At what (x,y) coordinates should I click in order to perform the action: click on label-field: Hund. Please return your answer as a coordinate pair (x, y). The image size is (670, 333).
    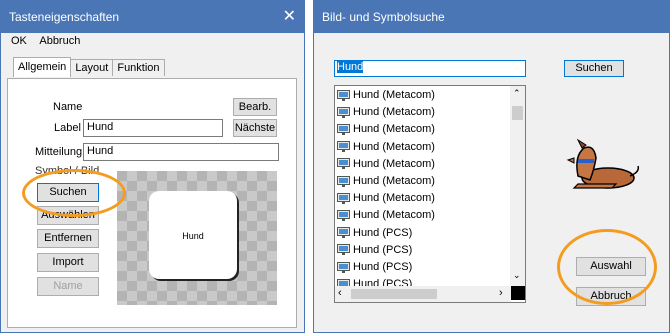
    Looking at the image, I should click on (153, 128).